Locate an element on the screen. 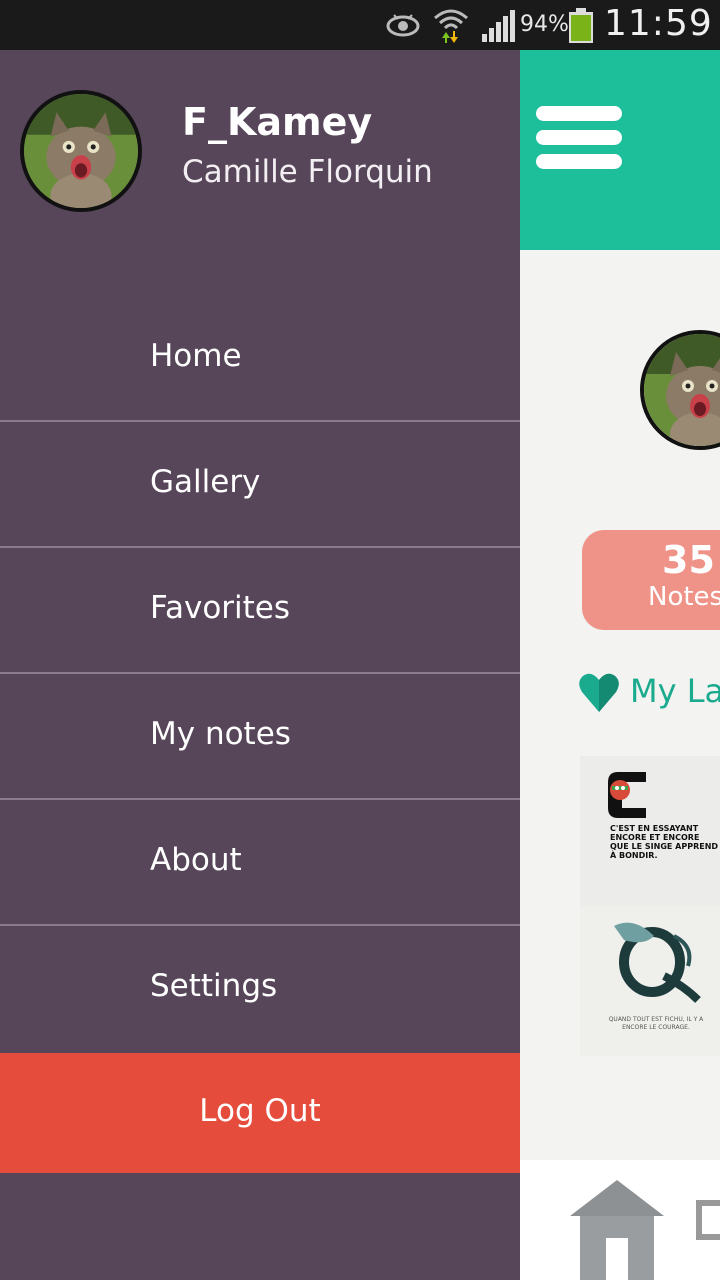 The width and height of the screenshot is (720, 1280). menu-item-settings: Settings is located at coordinates (260, 989).